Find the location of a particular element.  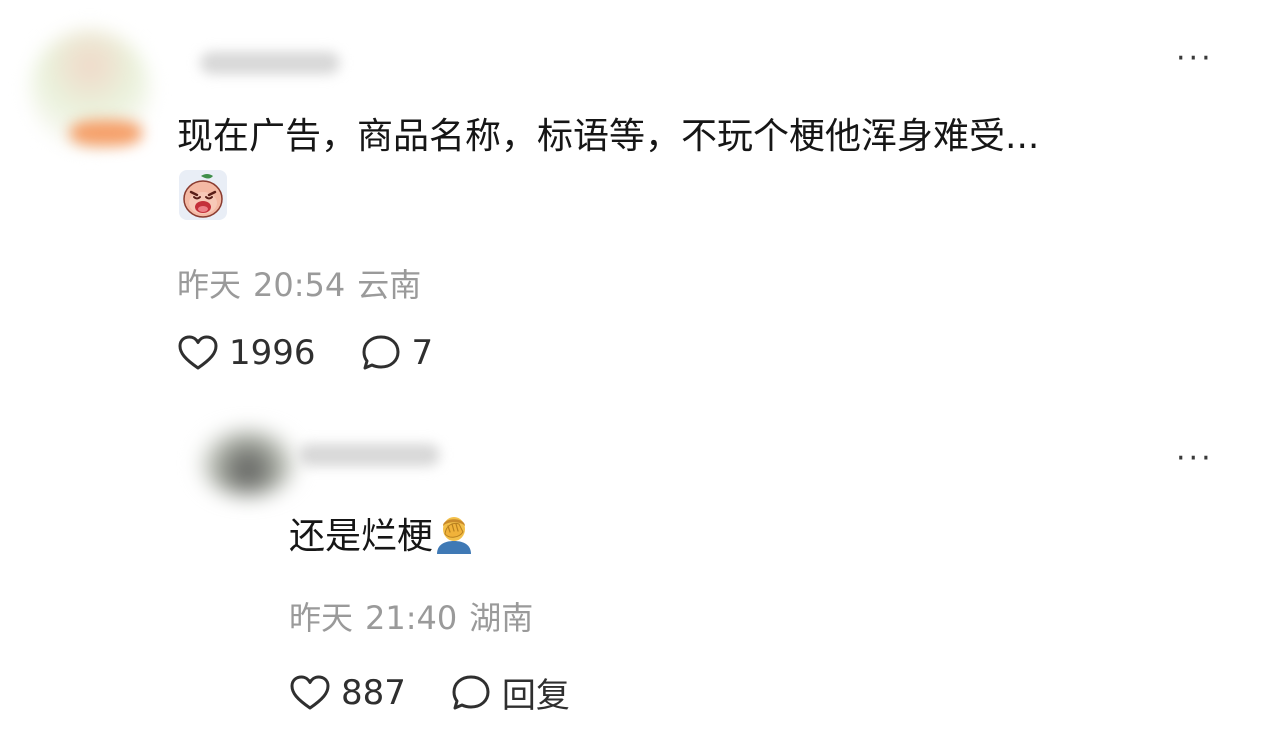

reply-button: 回复 is located at coordinates (510, 692).